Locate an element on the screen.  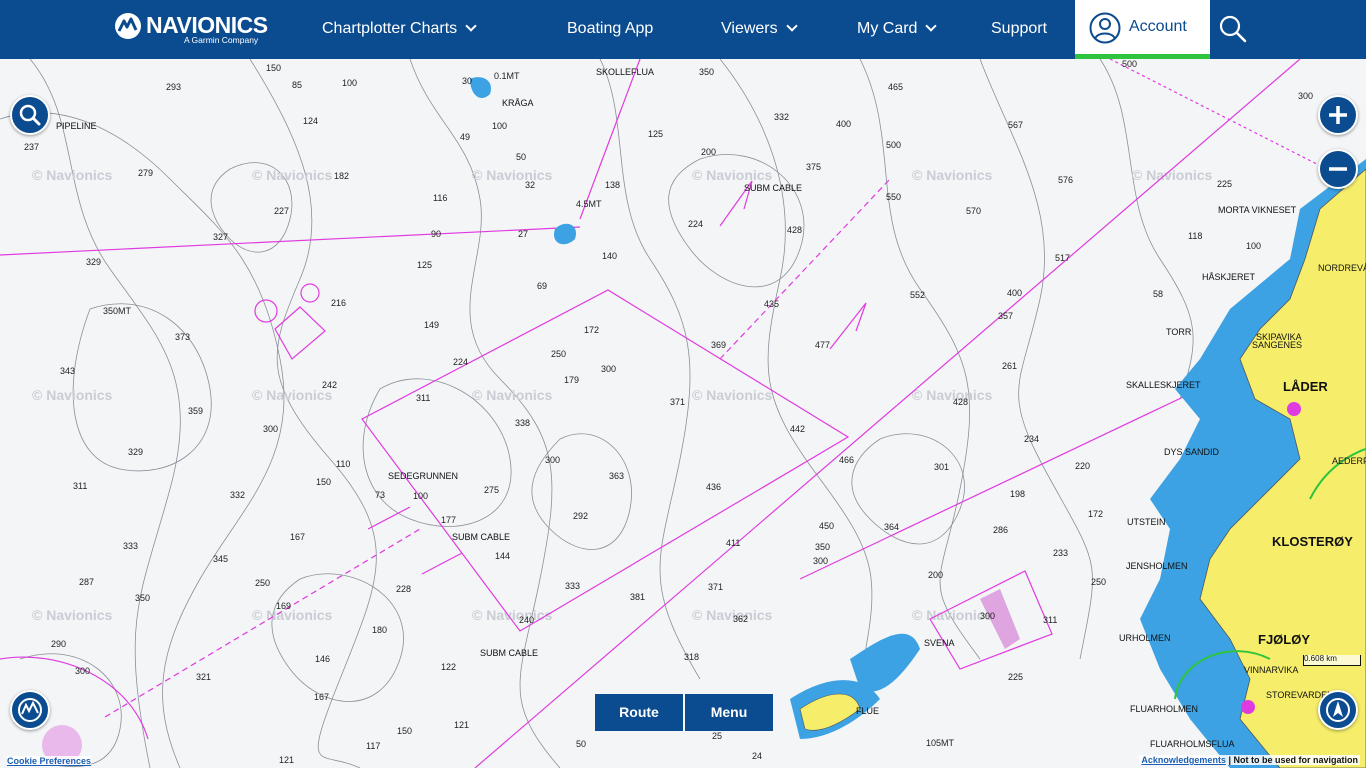
svg-text: FLUARHOLMSFLUA is located at coordinates (1192, 744).